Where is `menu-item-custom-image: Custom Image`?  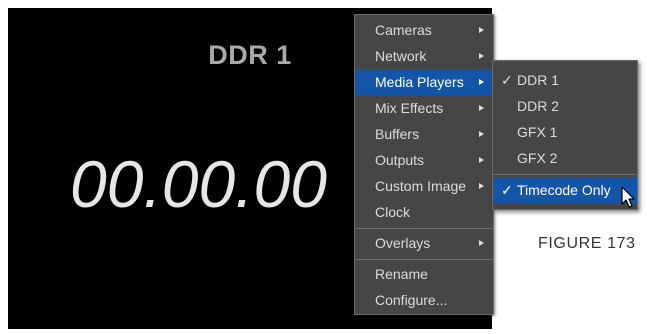
menu-item-custom-image: Custom Image is located at coordinates (424, 186).